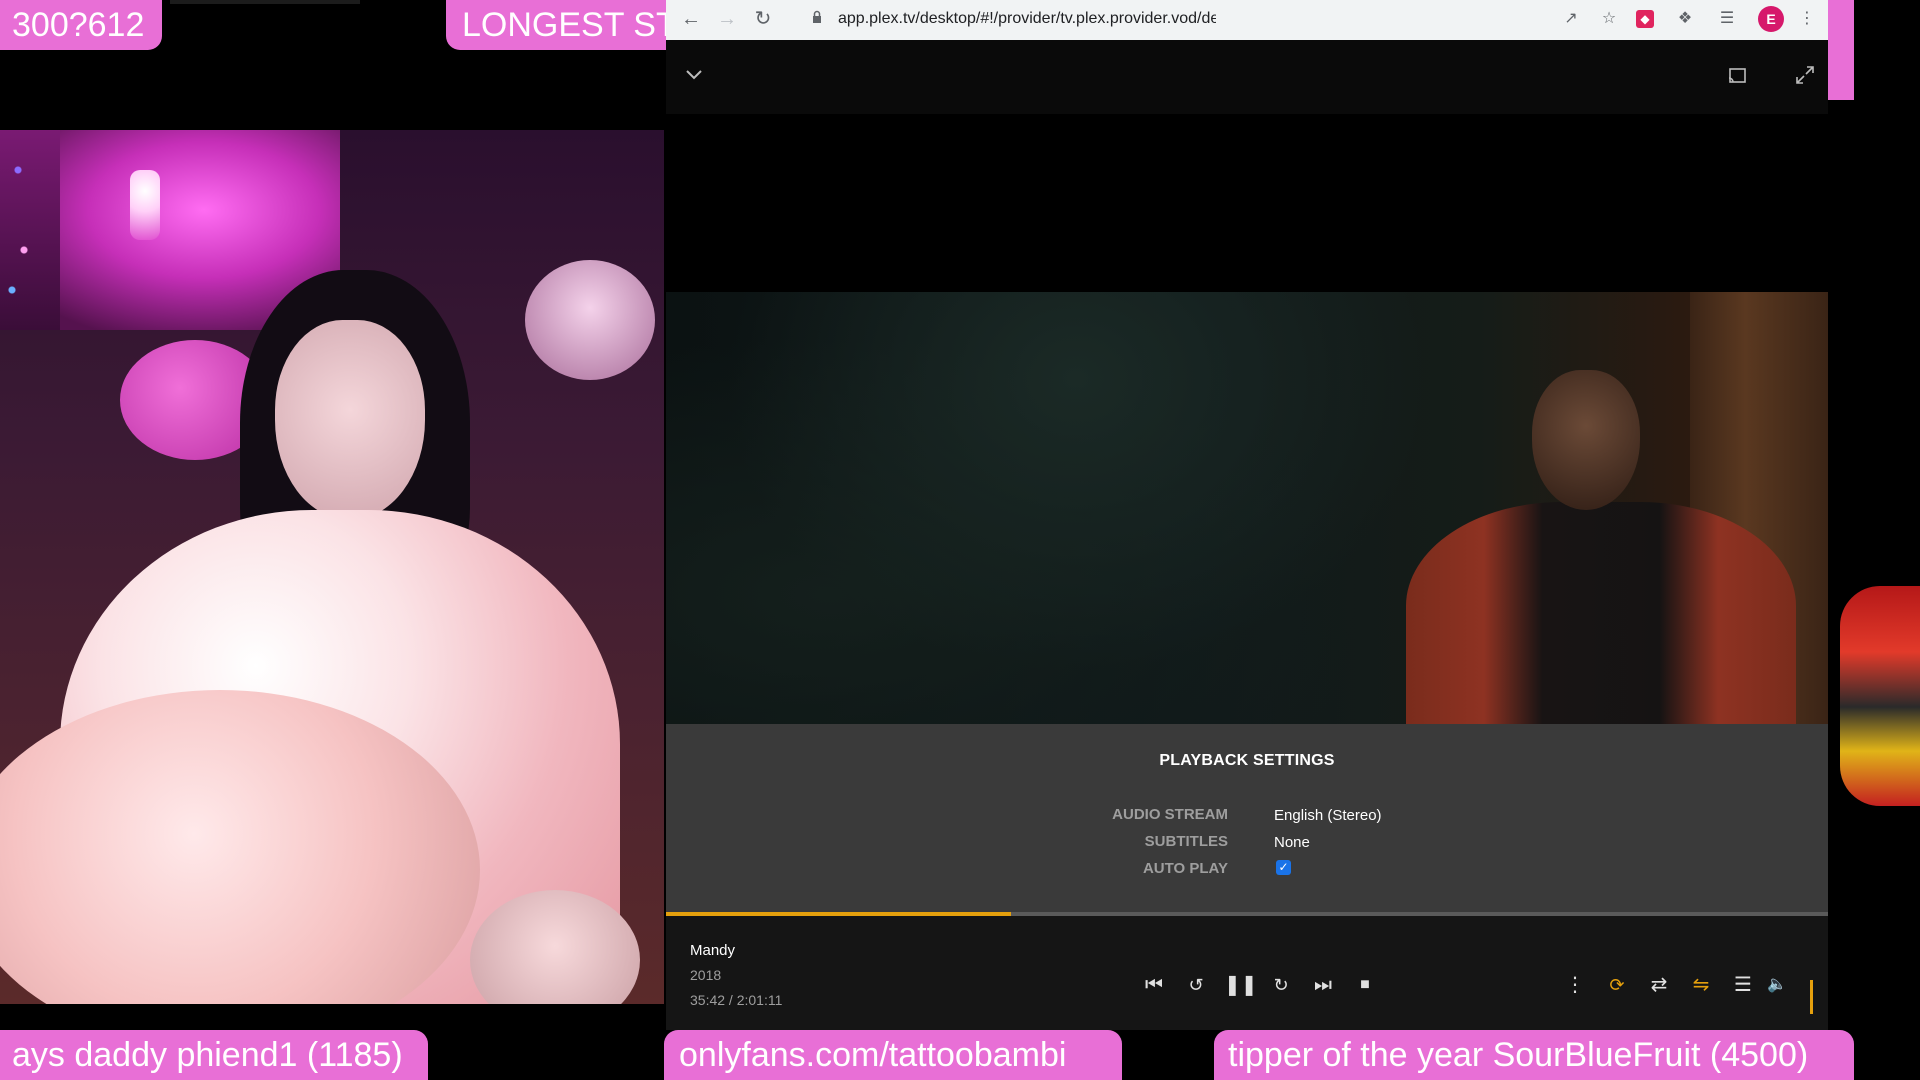  I want to click on shuffle-icon: ⇄, so click(1659, 985).